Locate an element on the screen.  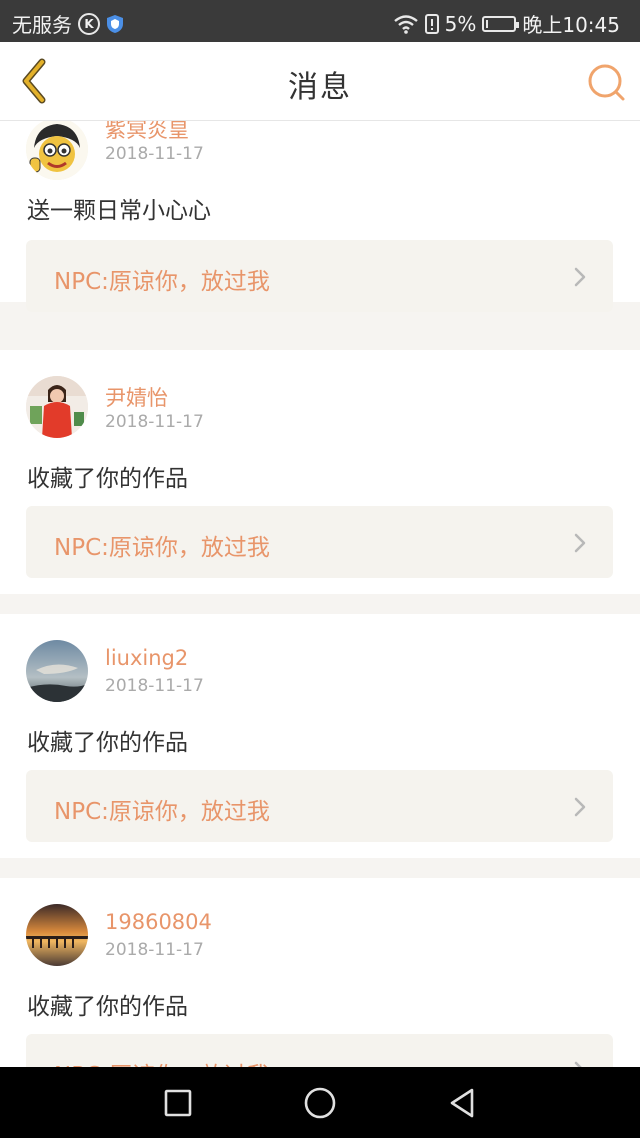
back-triangle-icon is located at coordinates (462, 1103).